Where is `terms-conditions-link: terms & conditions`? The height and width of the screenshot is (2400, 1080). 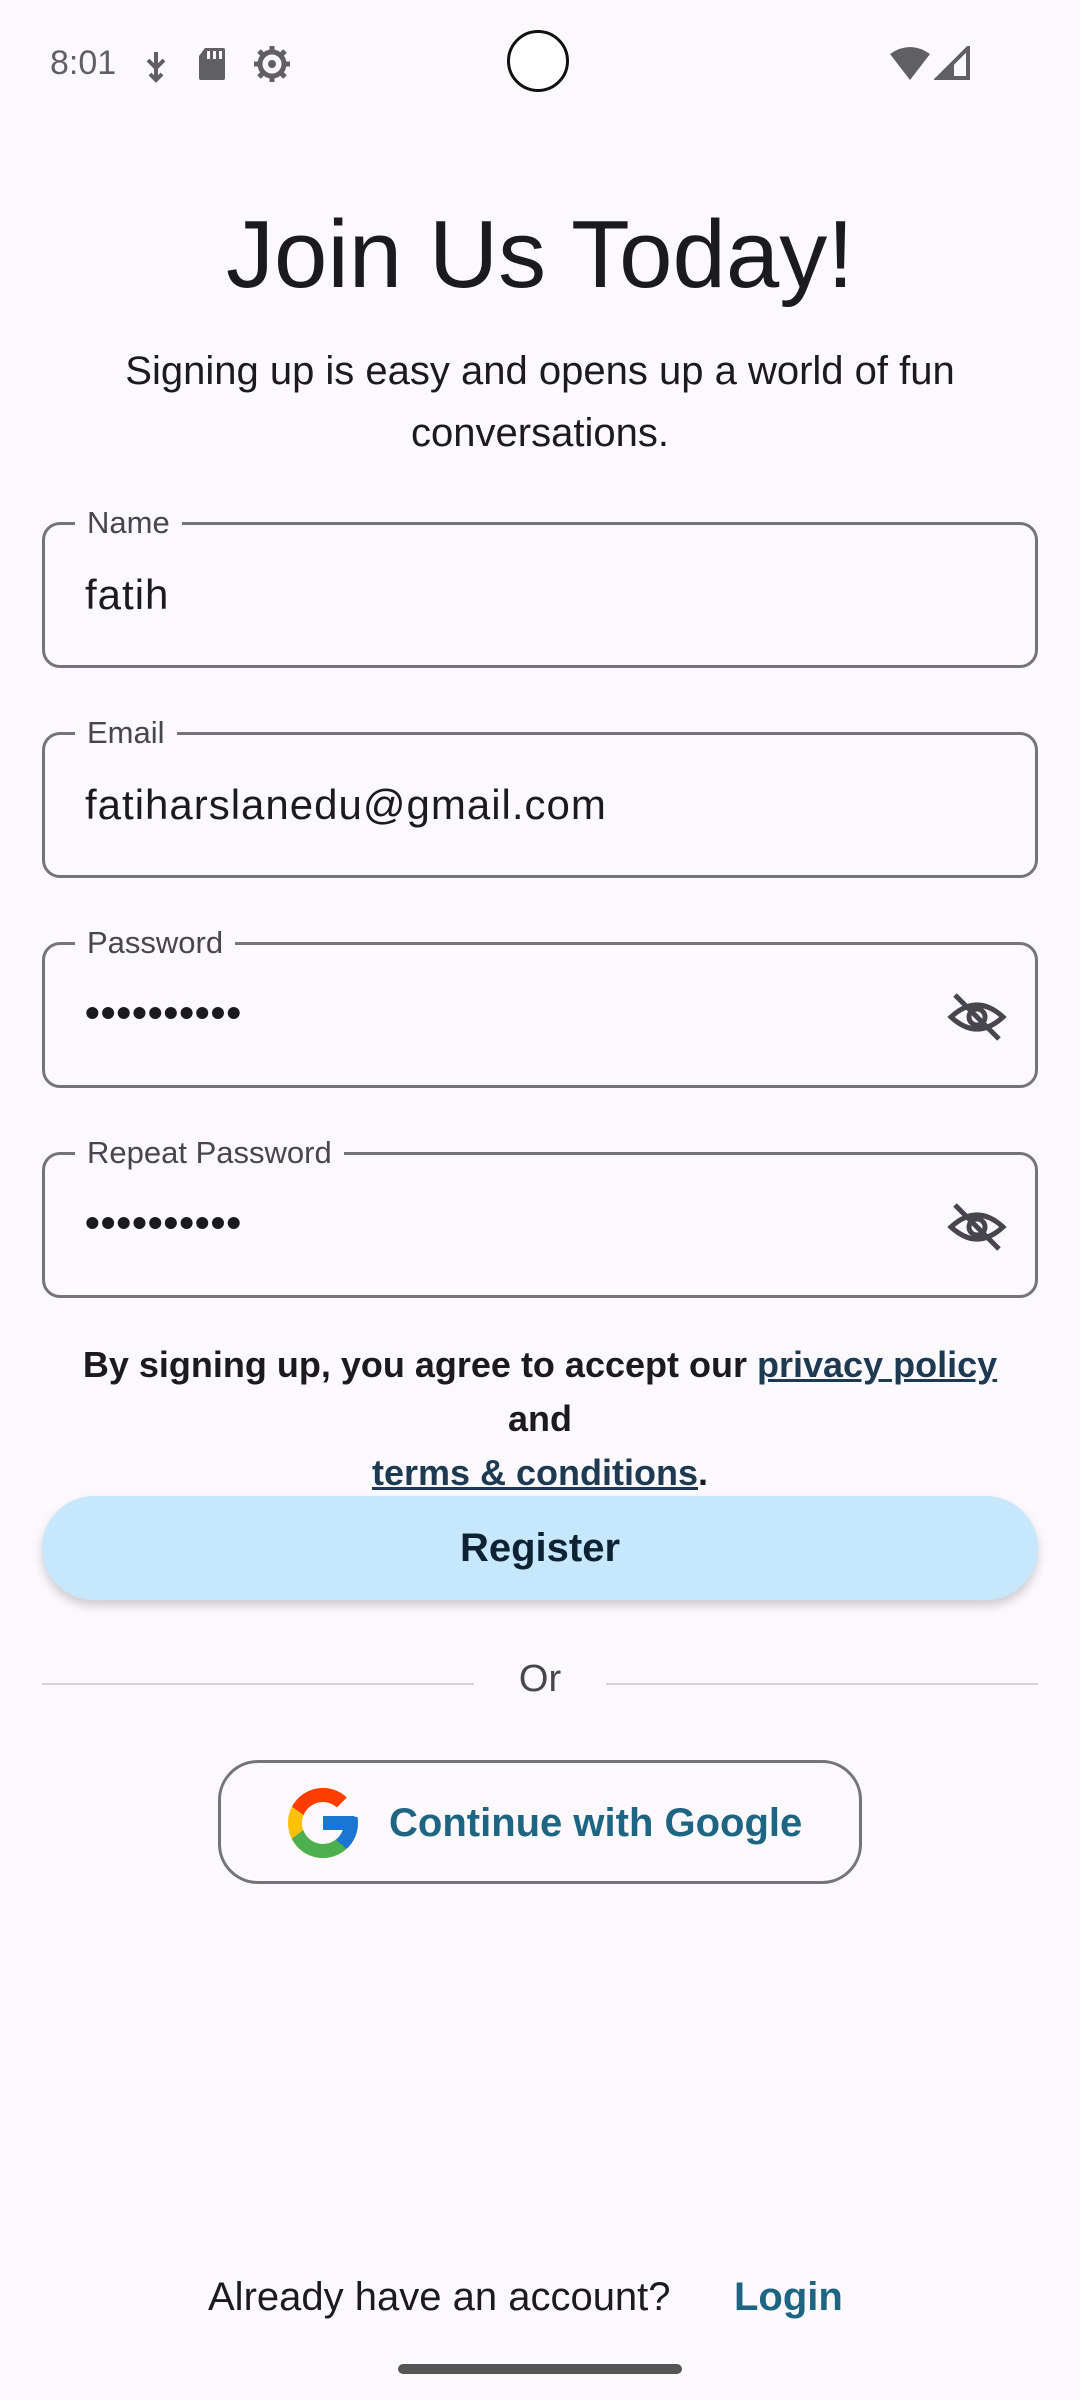 terms-conditions-link: terms & conditions is located at coordinates (535, 1472).